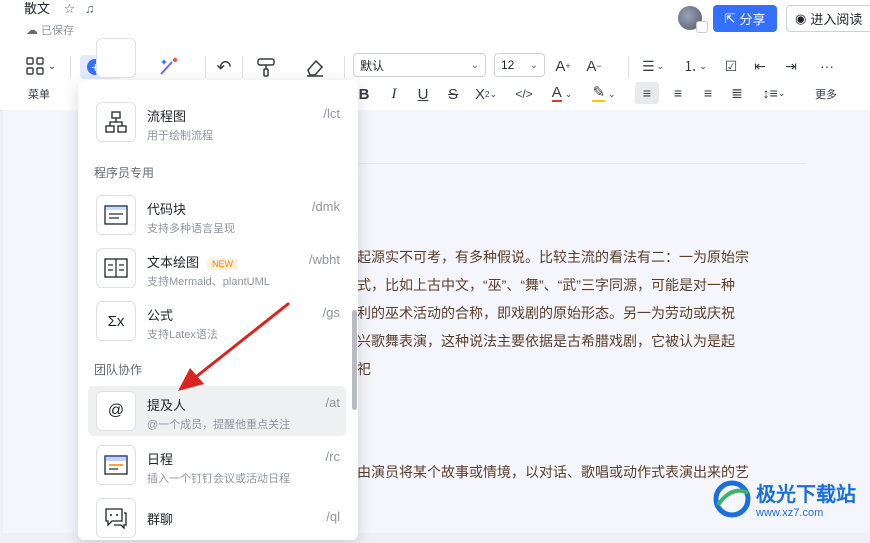 The width and height of the screenshot is (870, 543). What do you see at coordinates (324, 259) in the screenshot?
I see `menu-item-shortcut: /wbht` at bounding box center [324, 259].